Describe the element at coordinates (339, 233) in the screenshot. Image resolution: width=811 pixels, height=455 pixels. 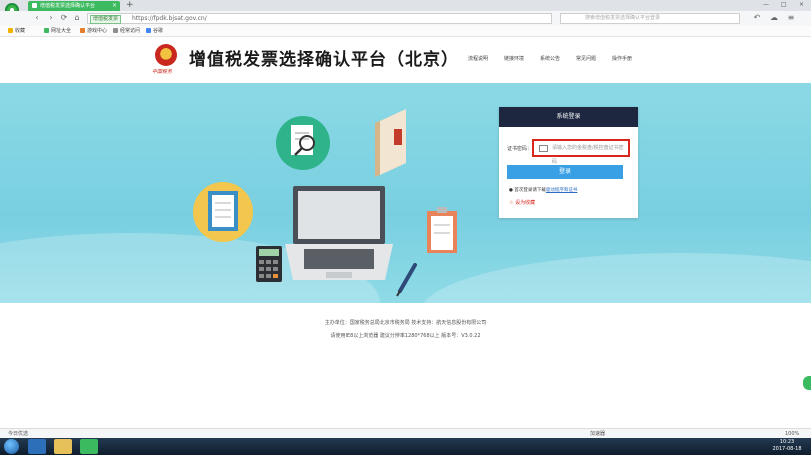
I see `laptop-icon` at that location.